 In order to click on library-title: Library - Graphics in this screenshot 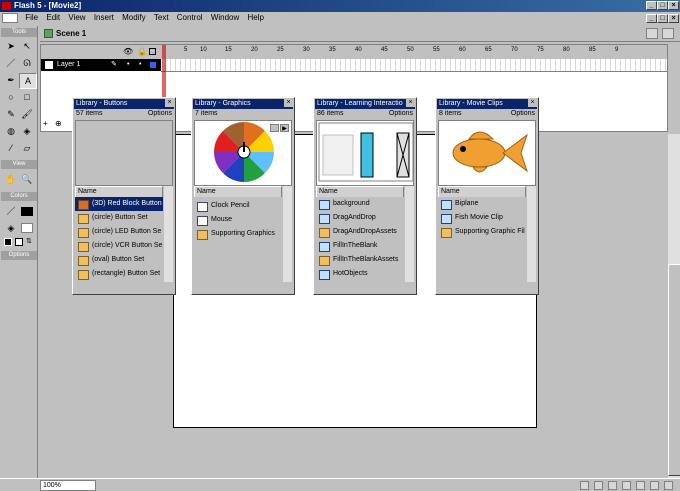, I will do `click(243, 104)`.